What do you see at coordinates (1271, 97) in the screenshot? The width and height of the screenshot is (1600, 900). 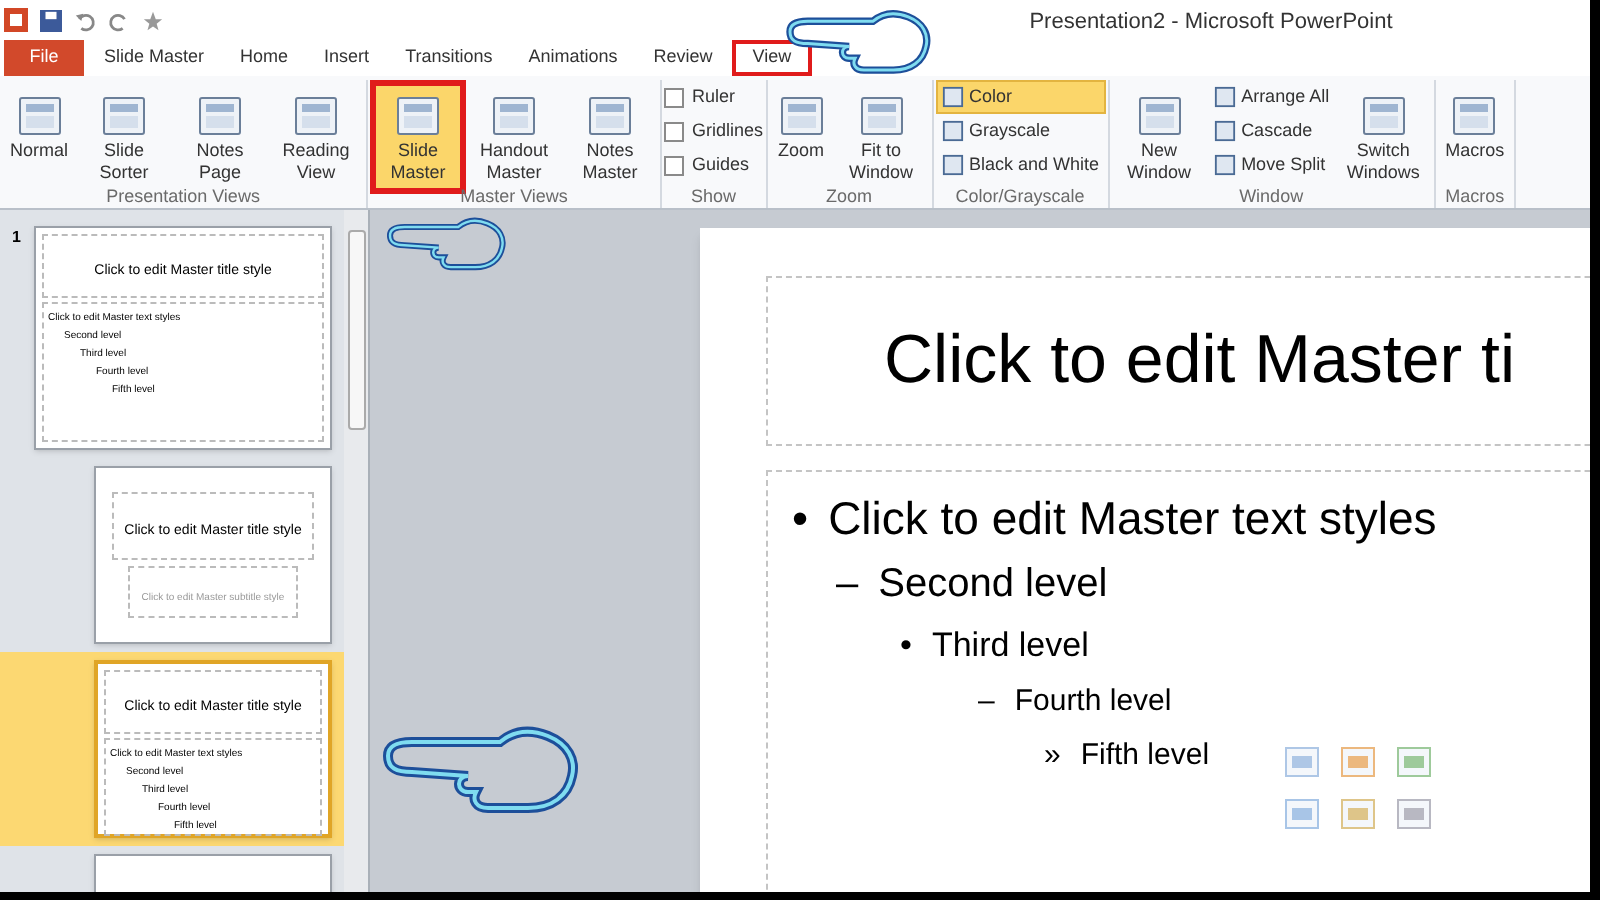 I see `ribbon-button: Arrange All` at bounding box center [1271, 97].